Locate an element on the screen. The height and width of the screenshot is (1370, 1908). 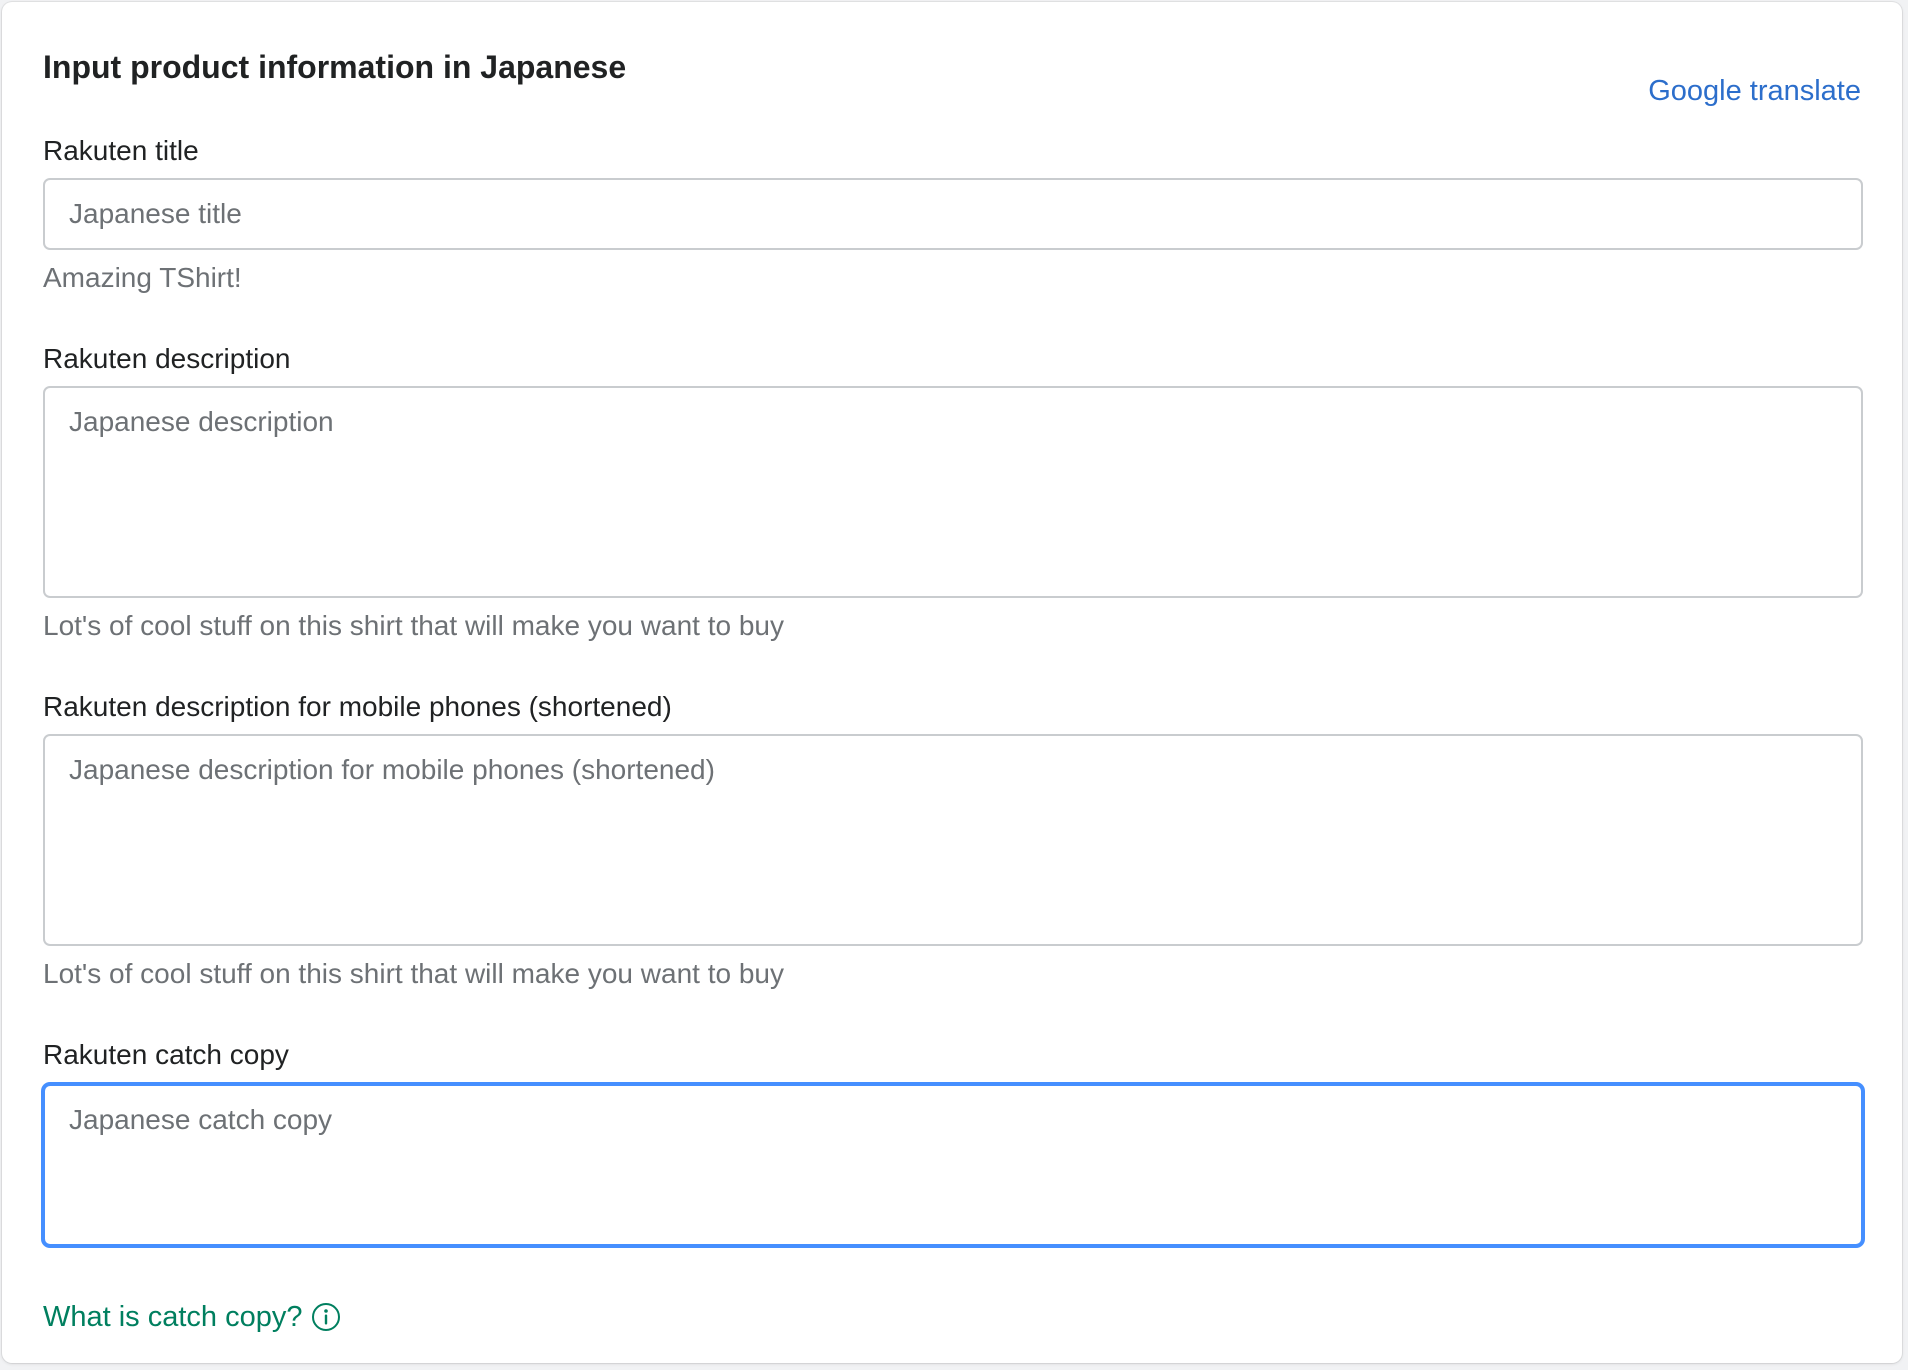
google-translate-link: Google translate is located at coordinates (1754, 91).